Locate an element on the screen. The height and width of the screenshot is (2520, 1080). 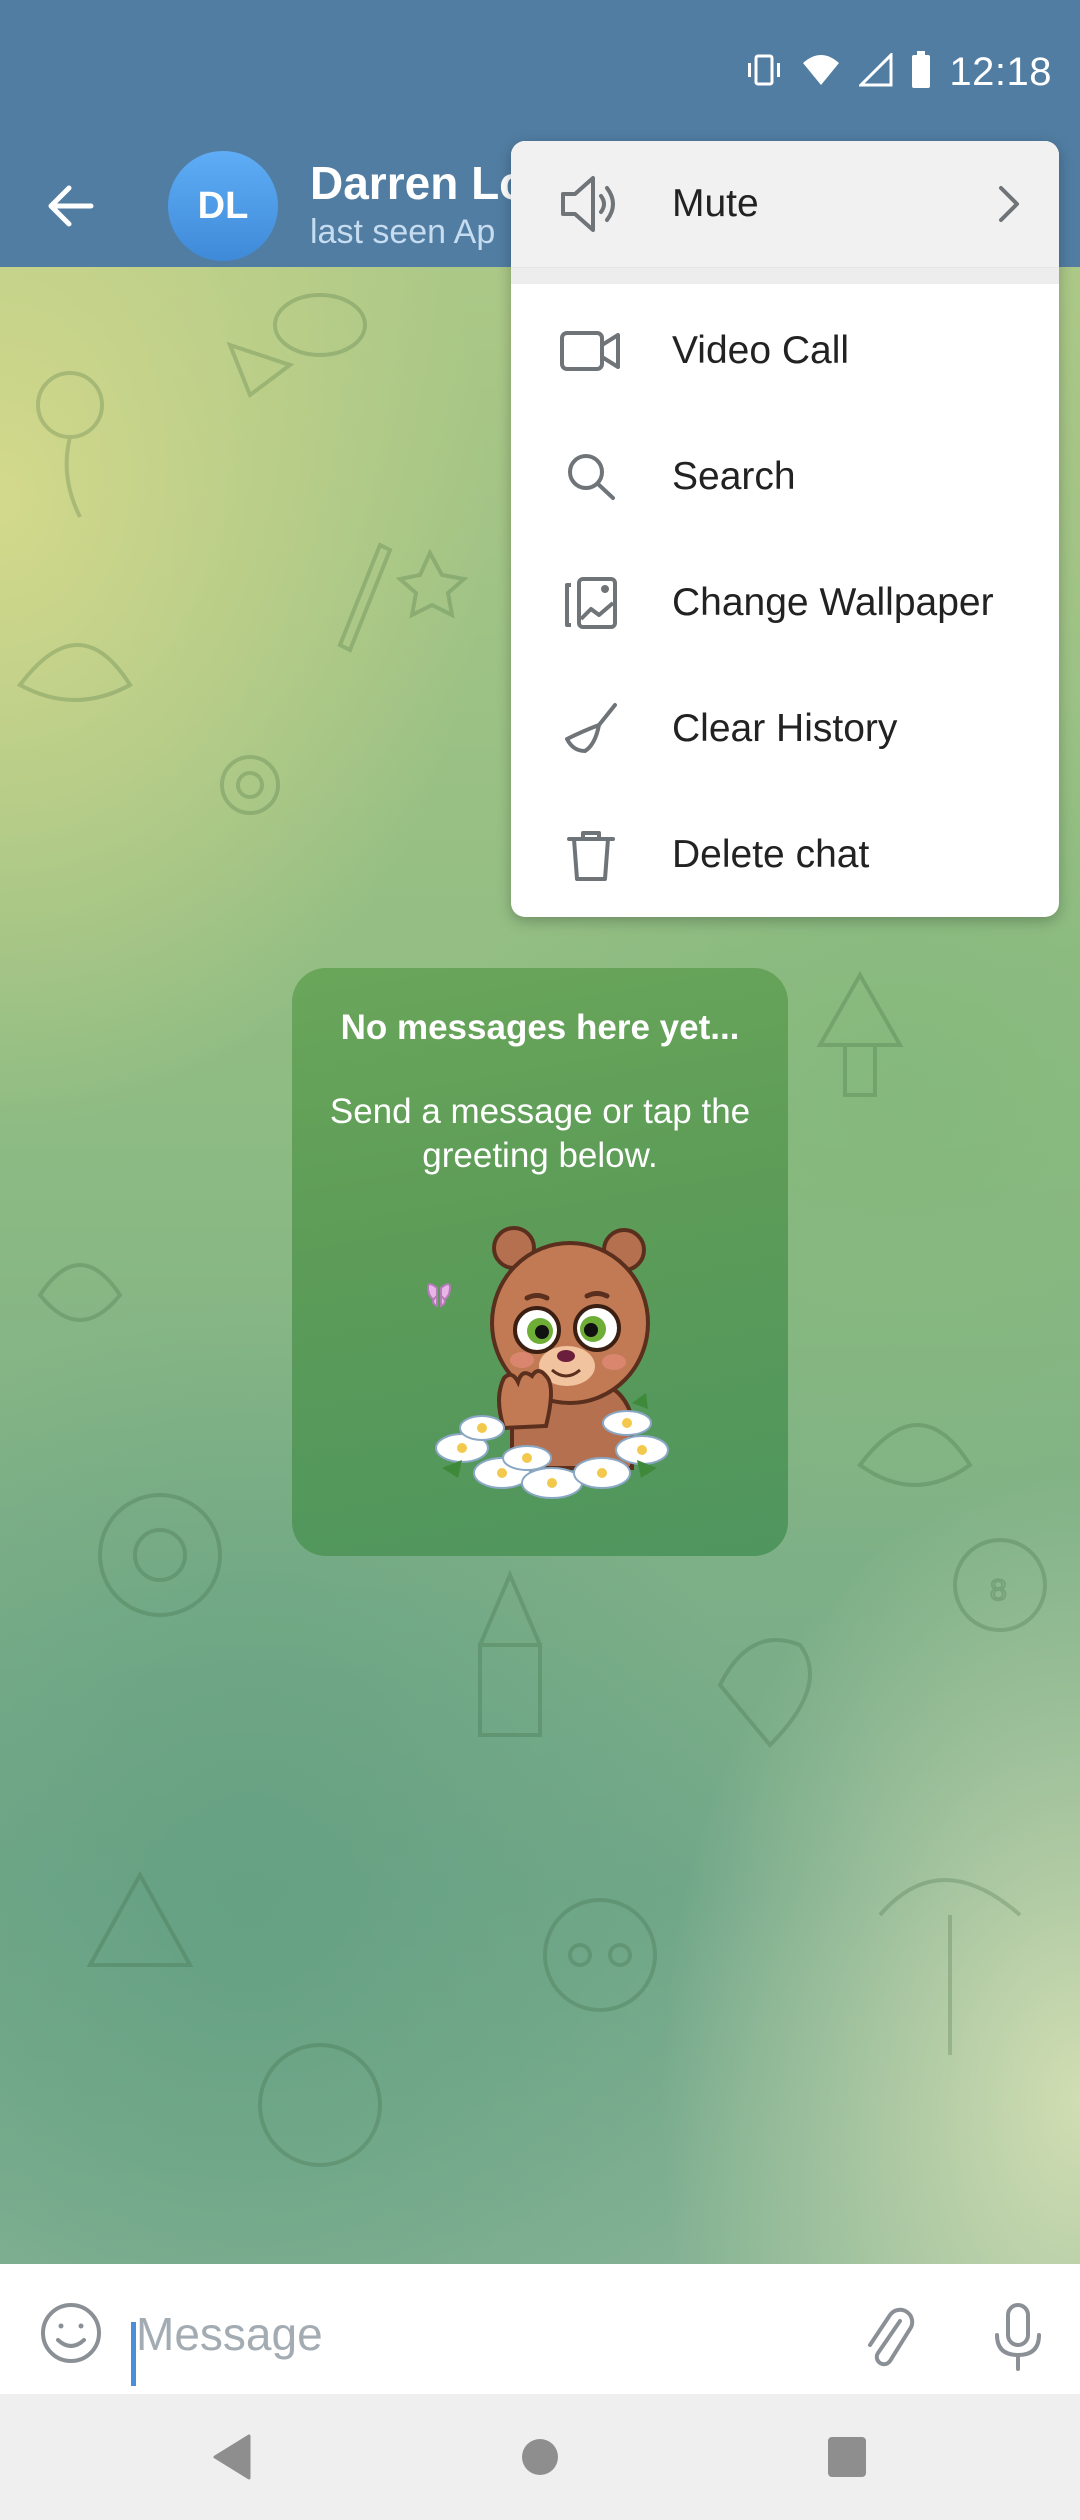
paperclip-icon is located at coordinates (891, 2337).